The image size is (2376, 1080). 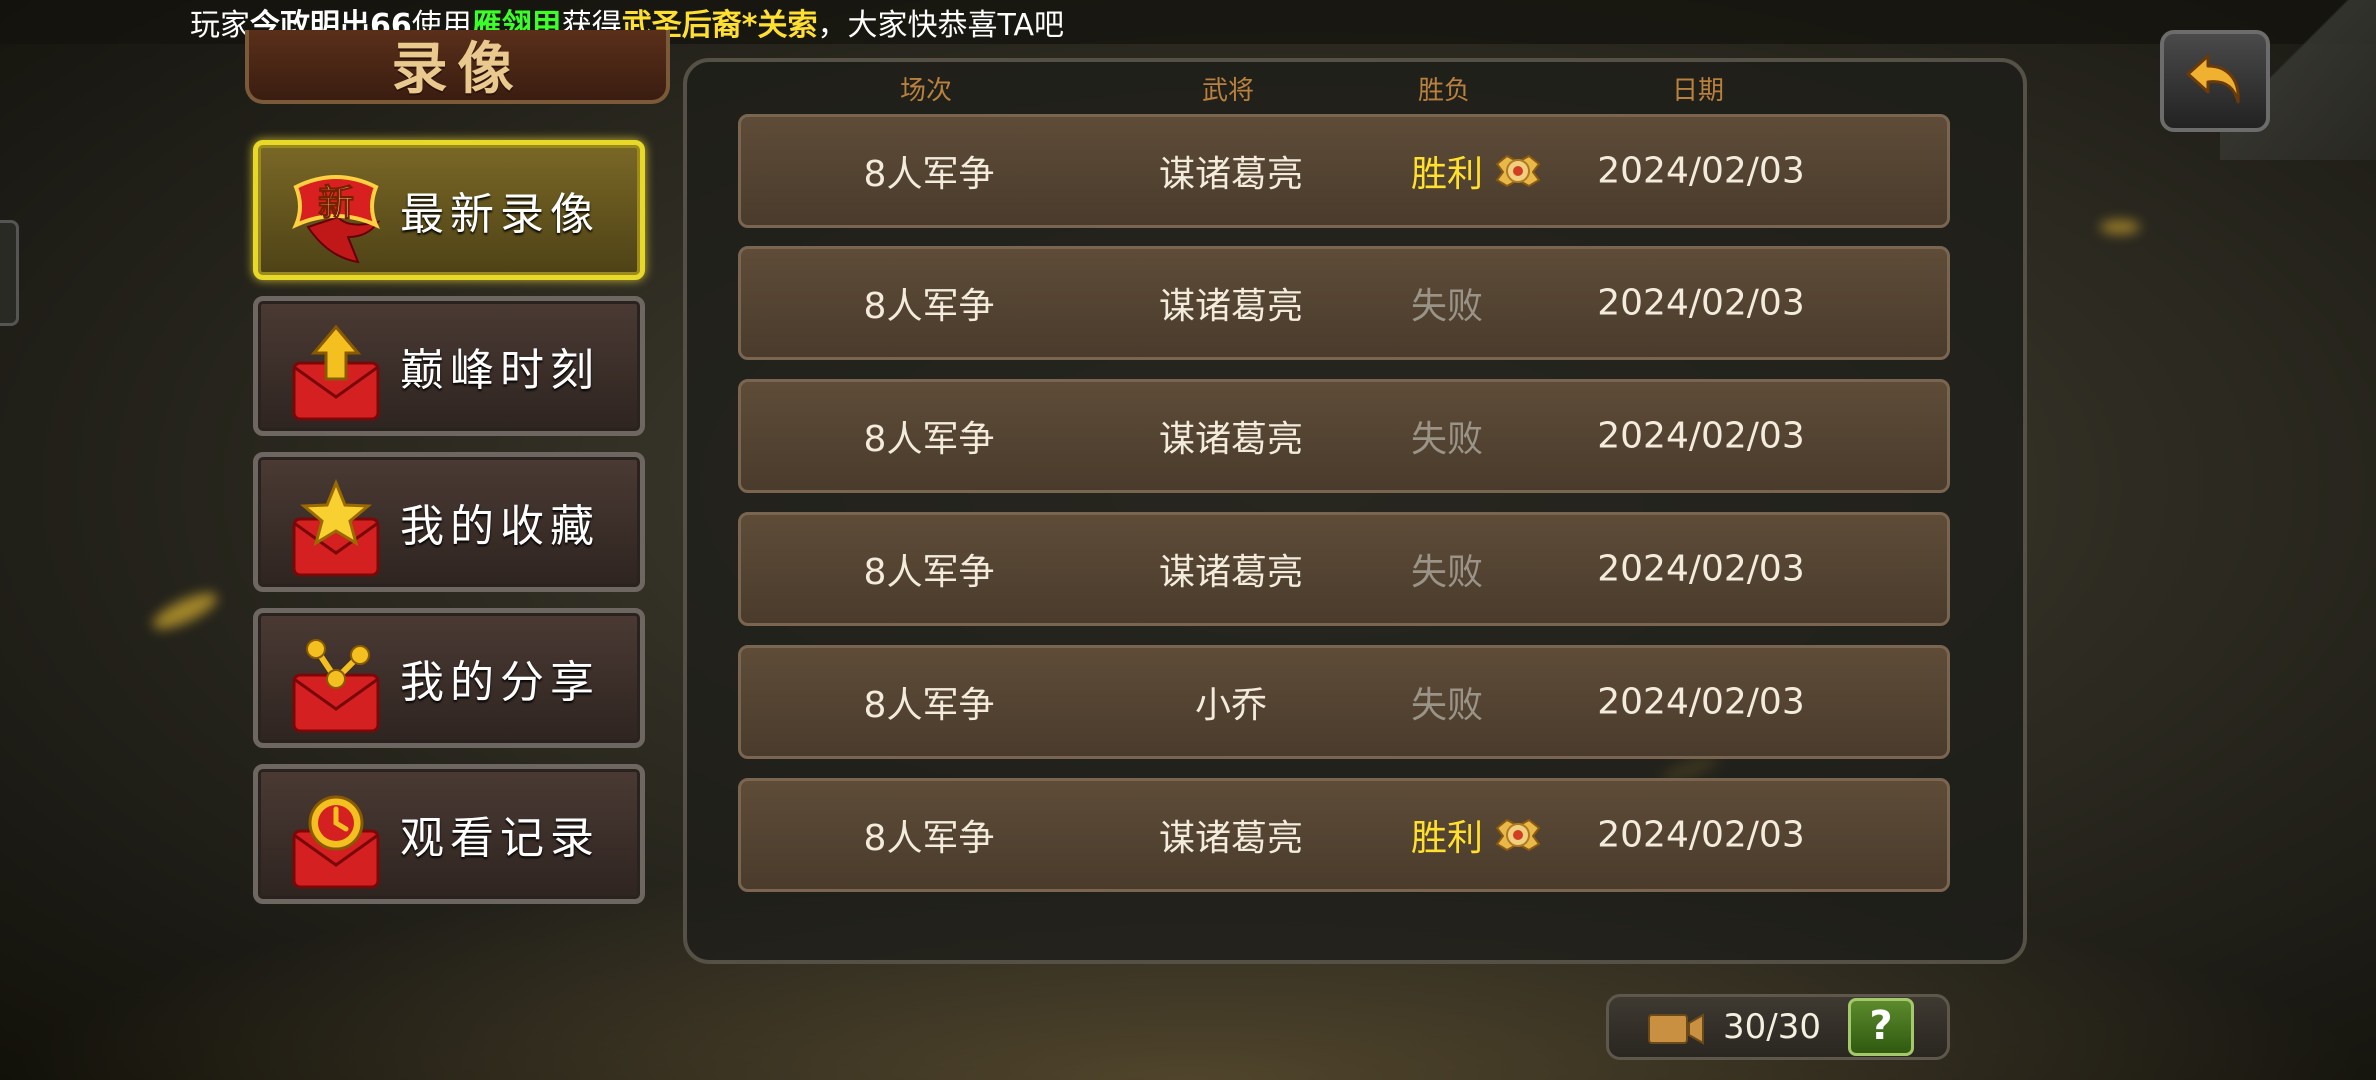 I want to click on back-button, so click(x=2215, y=81).